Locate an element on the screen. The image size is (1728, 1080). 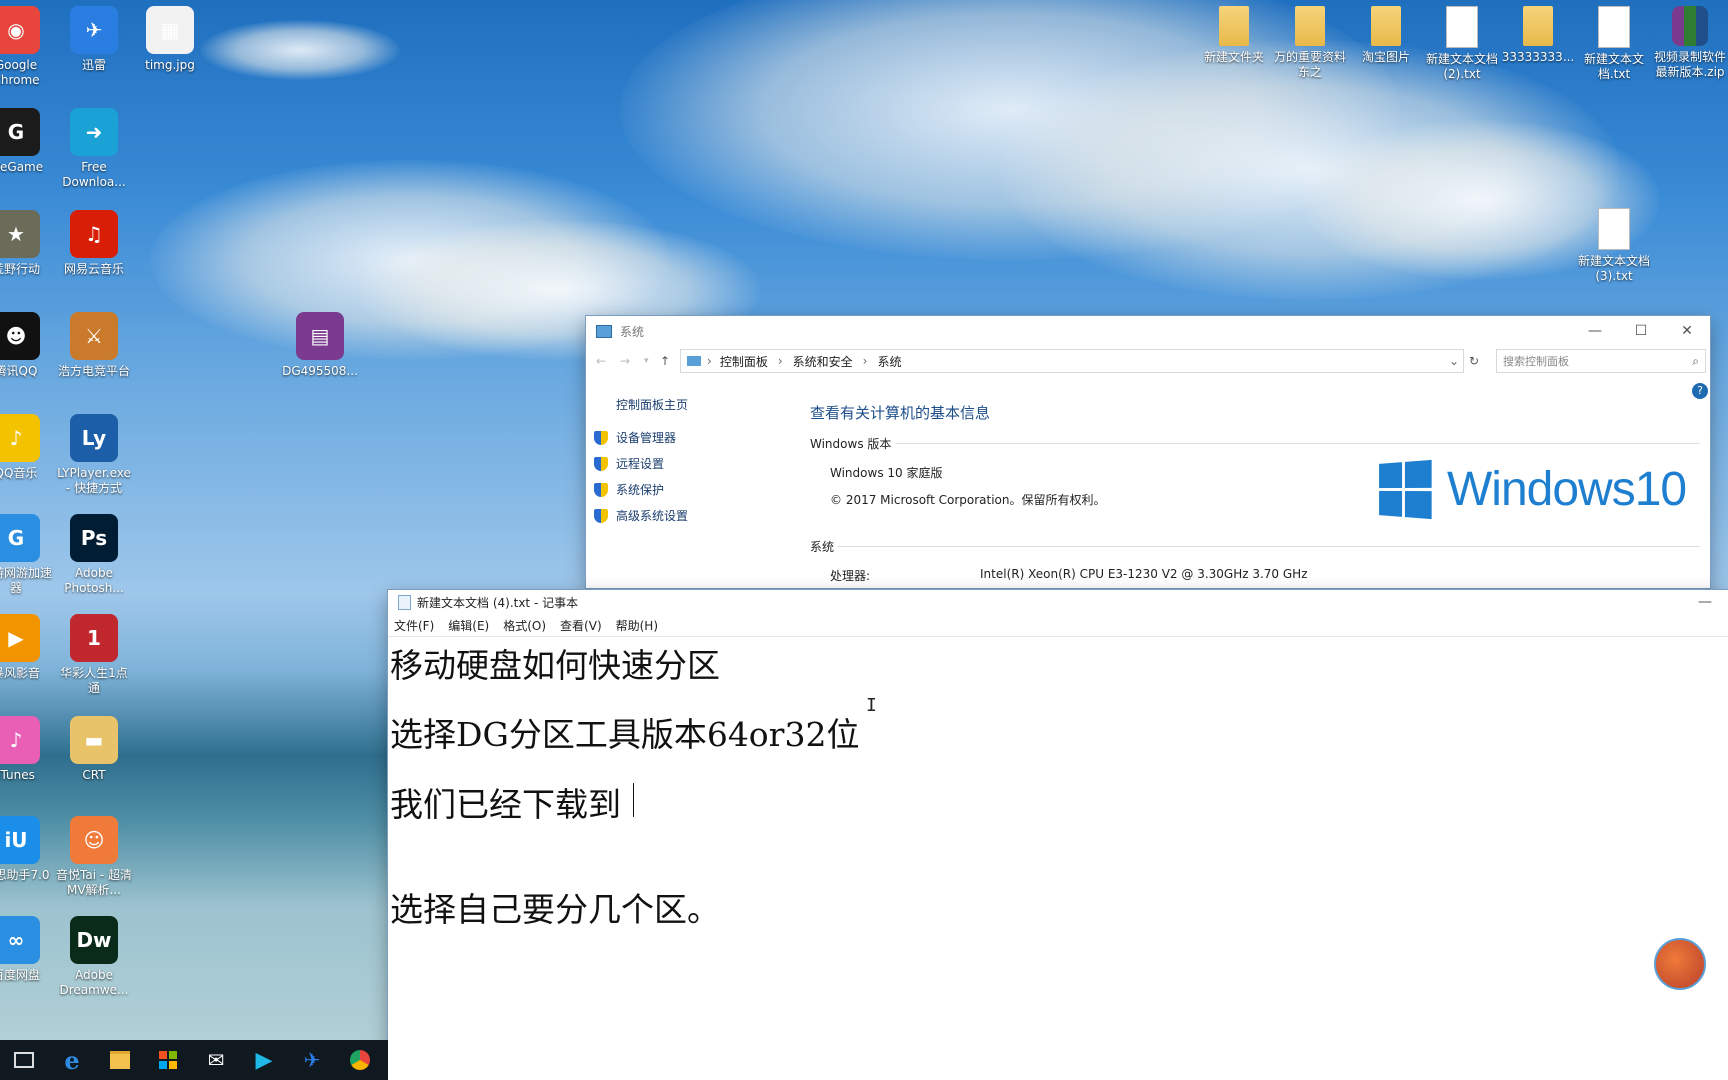
desktop-icon-label: WeGame is located at coordinates (22, 167).